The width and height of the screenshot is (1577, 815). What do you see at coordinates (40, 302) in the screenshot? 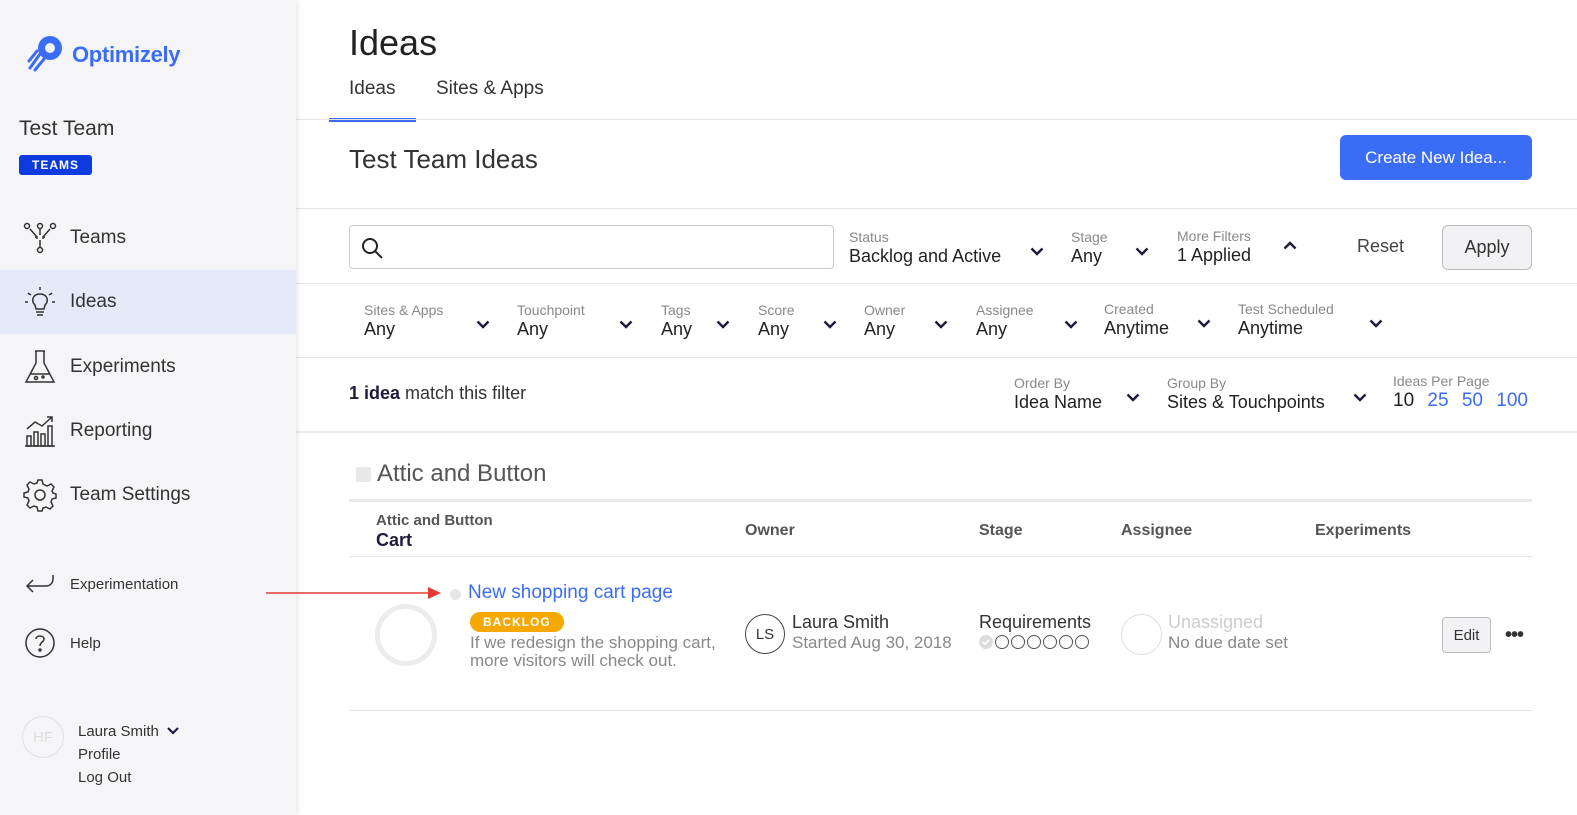
I see `lightbulb-icon` at bounding box center [40, 302].